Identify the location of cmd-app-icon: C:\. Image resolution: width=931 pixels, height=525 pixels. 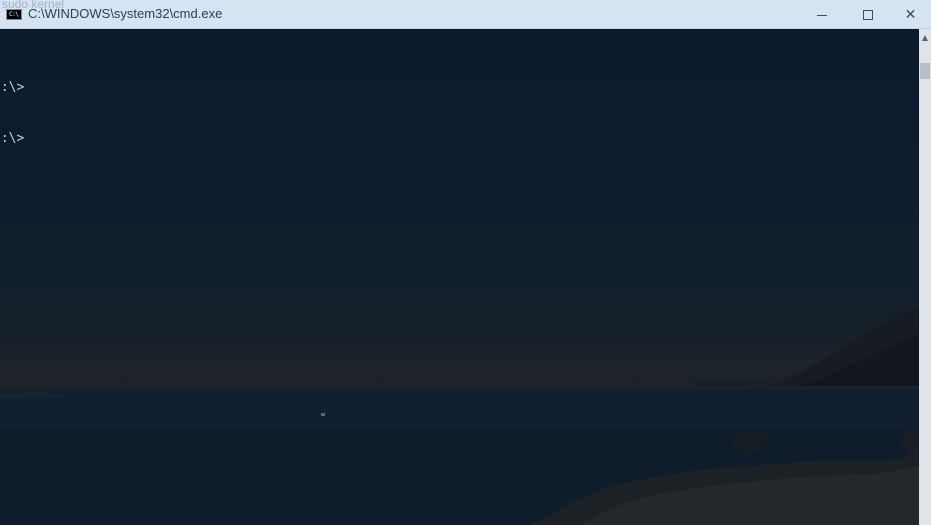
(14, 14).